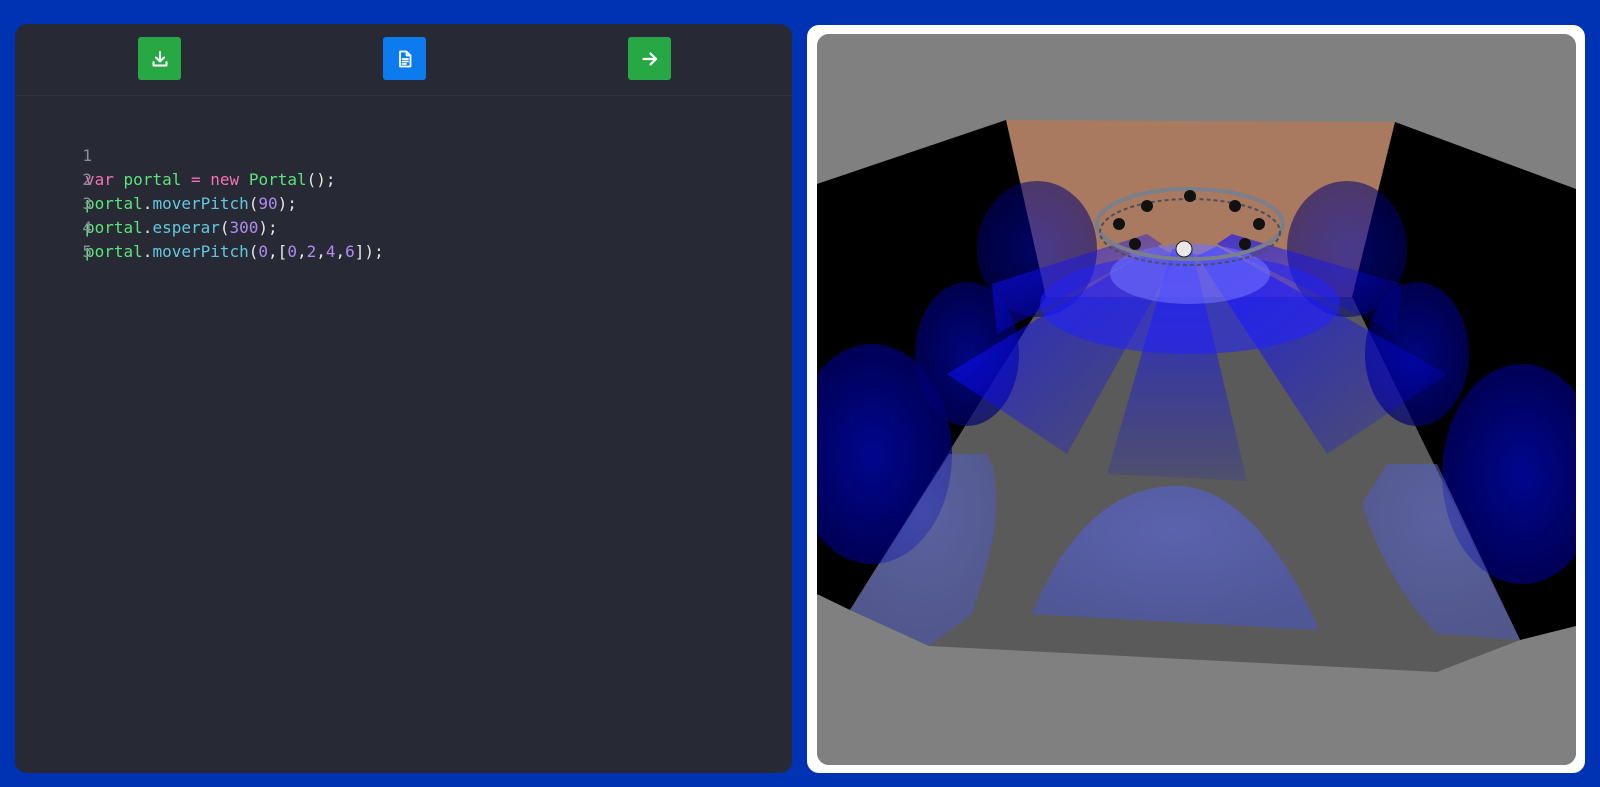 This screenshot has width=1600, height=787. I want to click on code-token: ]);, so click(369, 251).